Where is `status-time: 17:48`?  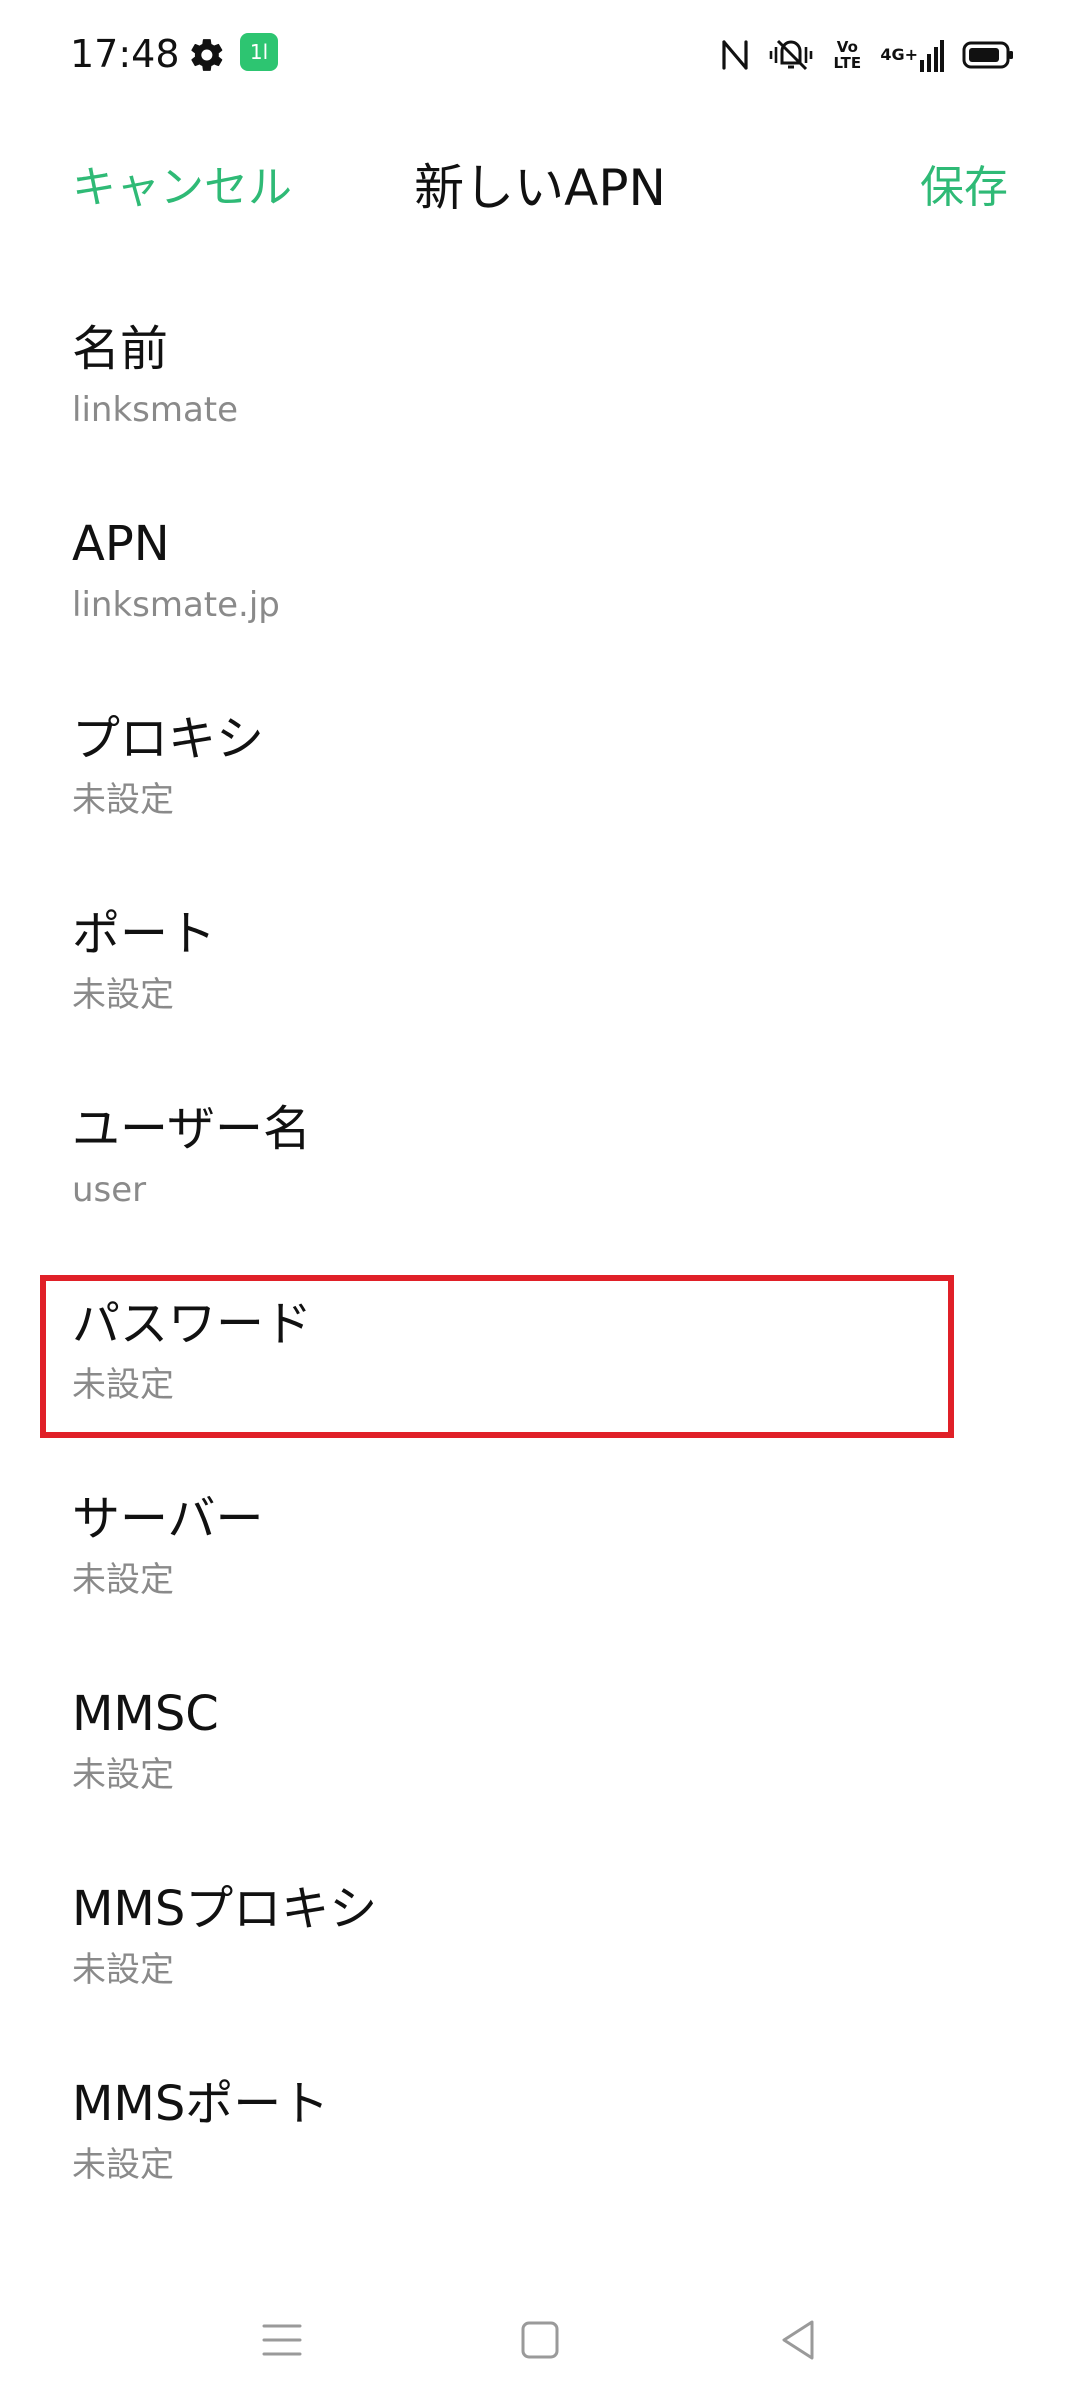
status-time: 17:48 is located at coordinates (125, 54).